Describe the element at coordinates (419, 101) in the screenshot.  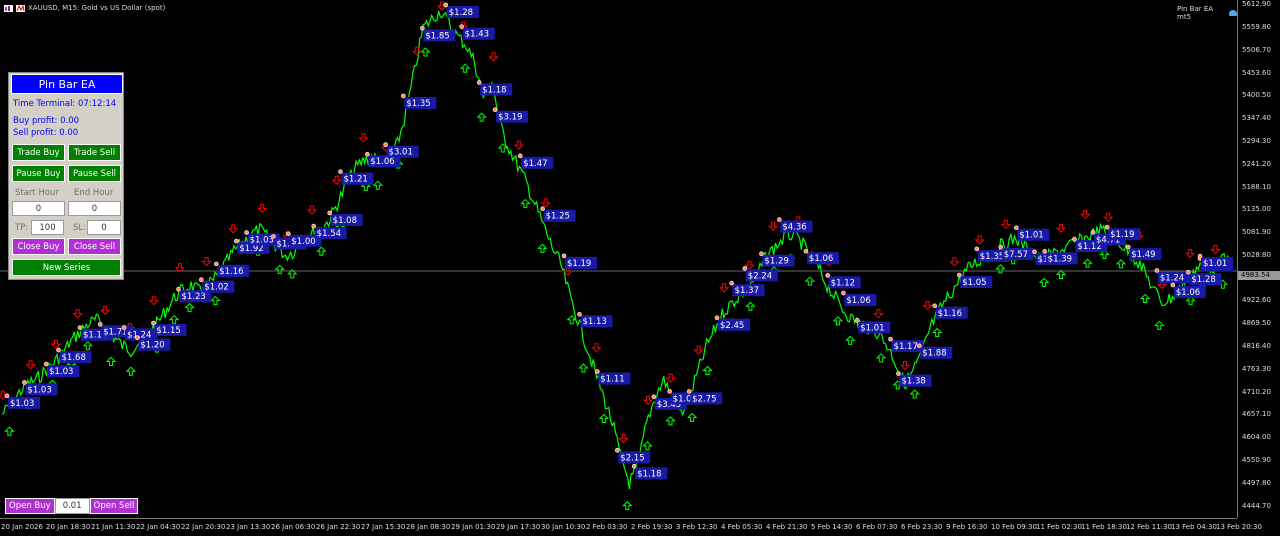
I see `profit-label: $1.35` at that location.